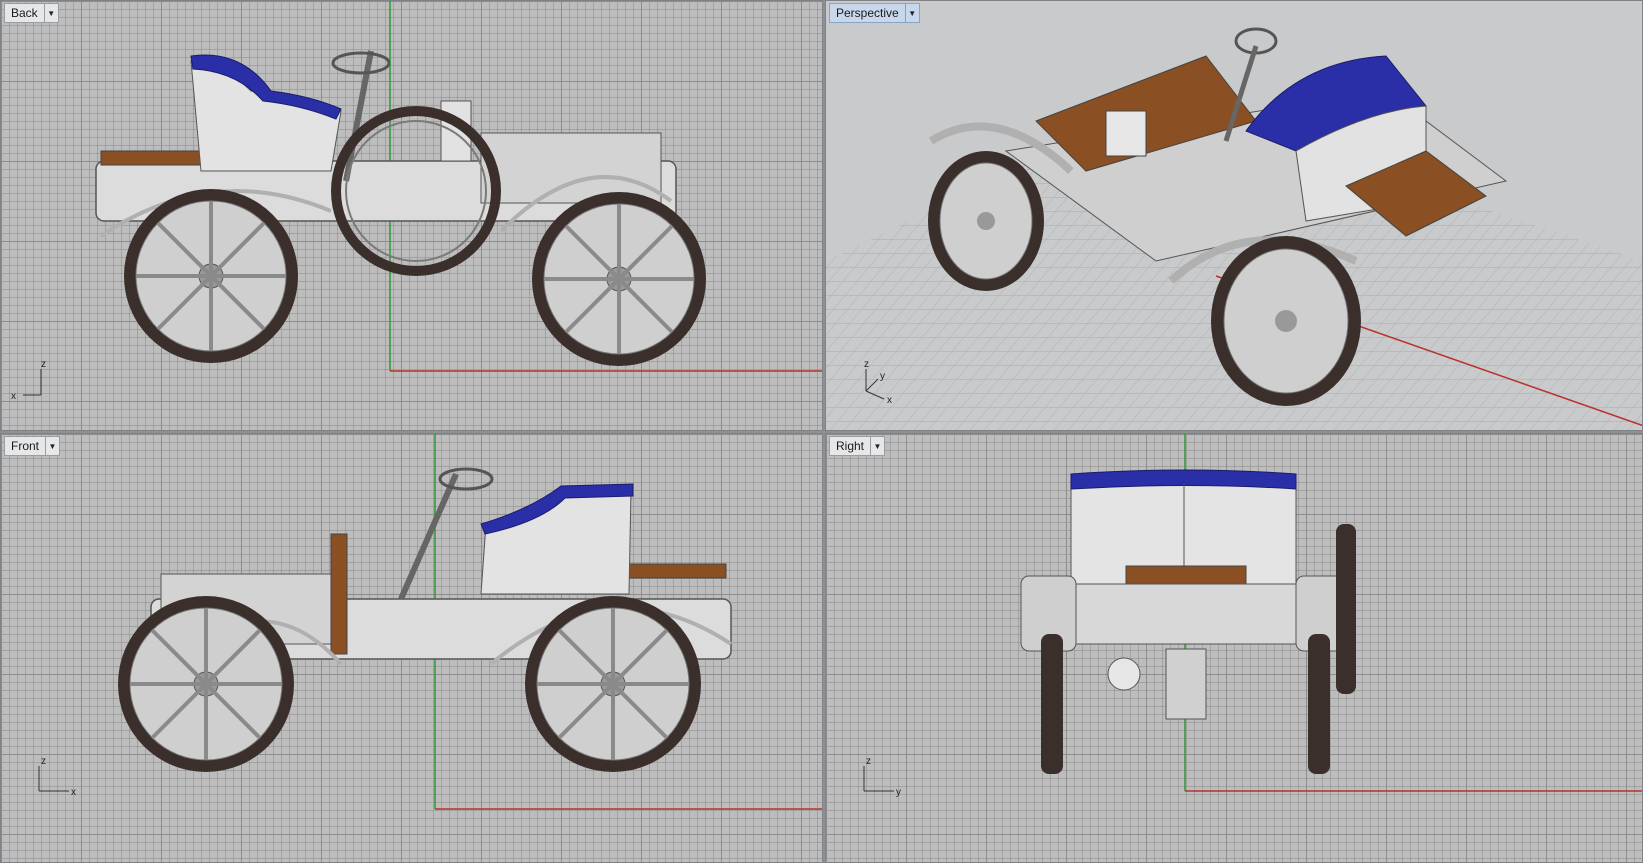 This screenshot has width=1643, height=863. I want to click on viewport-title-right: Right ▼, so click(857, 446).